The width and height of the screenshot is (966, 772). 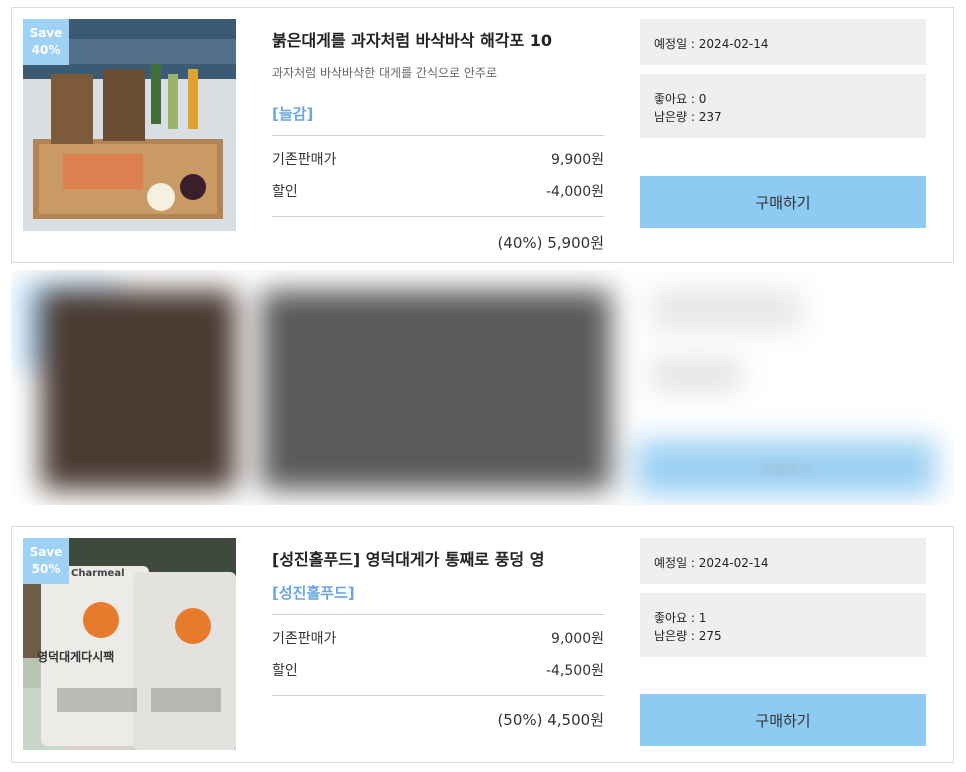 I want to click on product-image: Charmeal 영덕대게다시팩 Save 50%, so click(x=129, y=644).